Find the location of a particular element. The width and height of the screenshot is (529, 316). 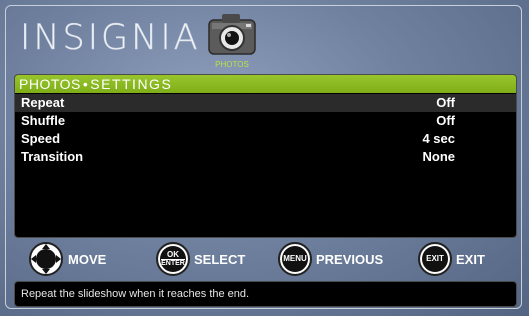

app-icon-label: PHOTOS is located at coordinates (232, 64).